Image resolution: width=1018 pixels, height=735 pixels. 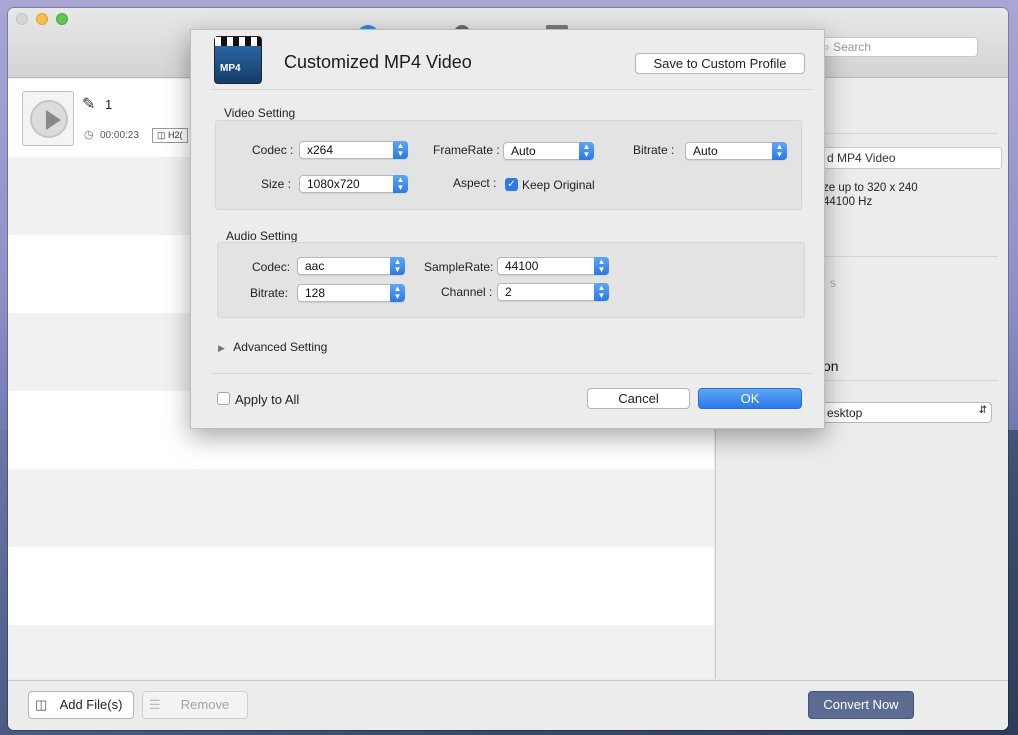 What do you see at coordinates (861, 705) in the screenshot?
I see `convert-now-button: Convert Now` at bounding box center [861, 705].